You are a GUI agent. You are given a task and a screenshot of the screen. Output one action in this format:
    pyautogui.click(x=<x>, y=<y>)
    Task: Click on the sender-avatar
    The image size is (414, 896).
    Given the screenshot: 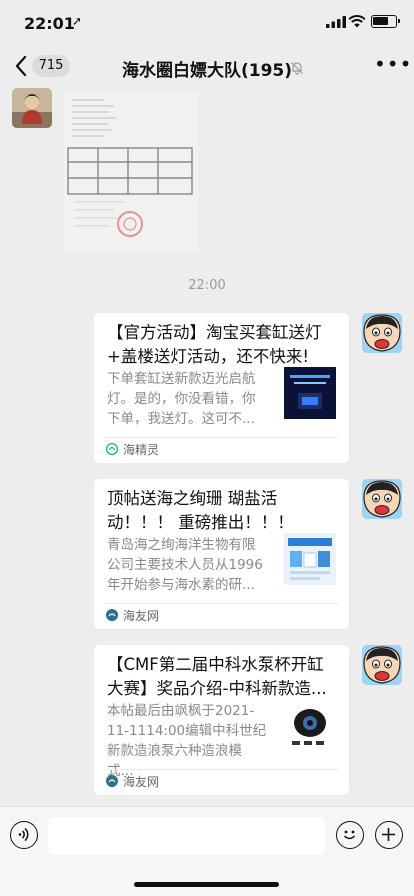 What is the action you would take?
    pyautogui.click(x=32, y=108)
    